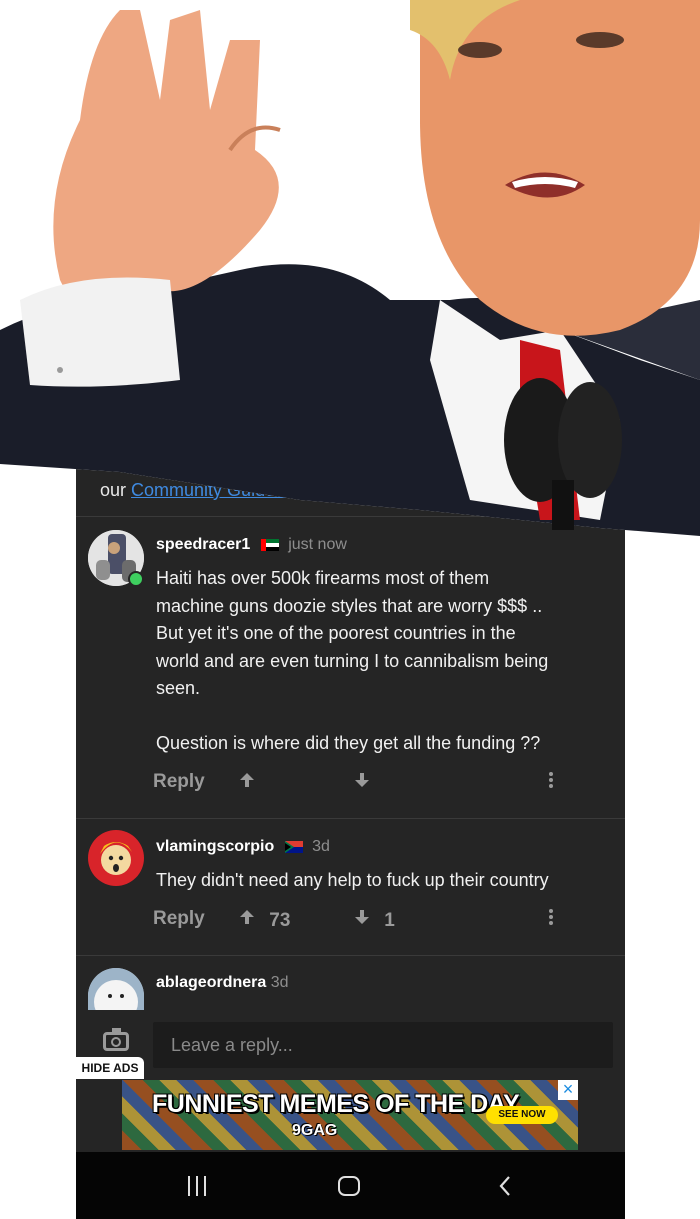 The image size is (700, 1219). I want to click on uae-flag-icon, so click(269, 544).